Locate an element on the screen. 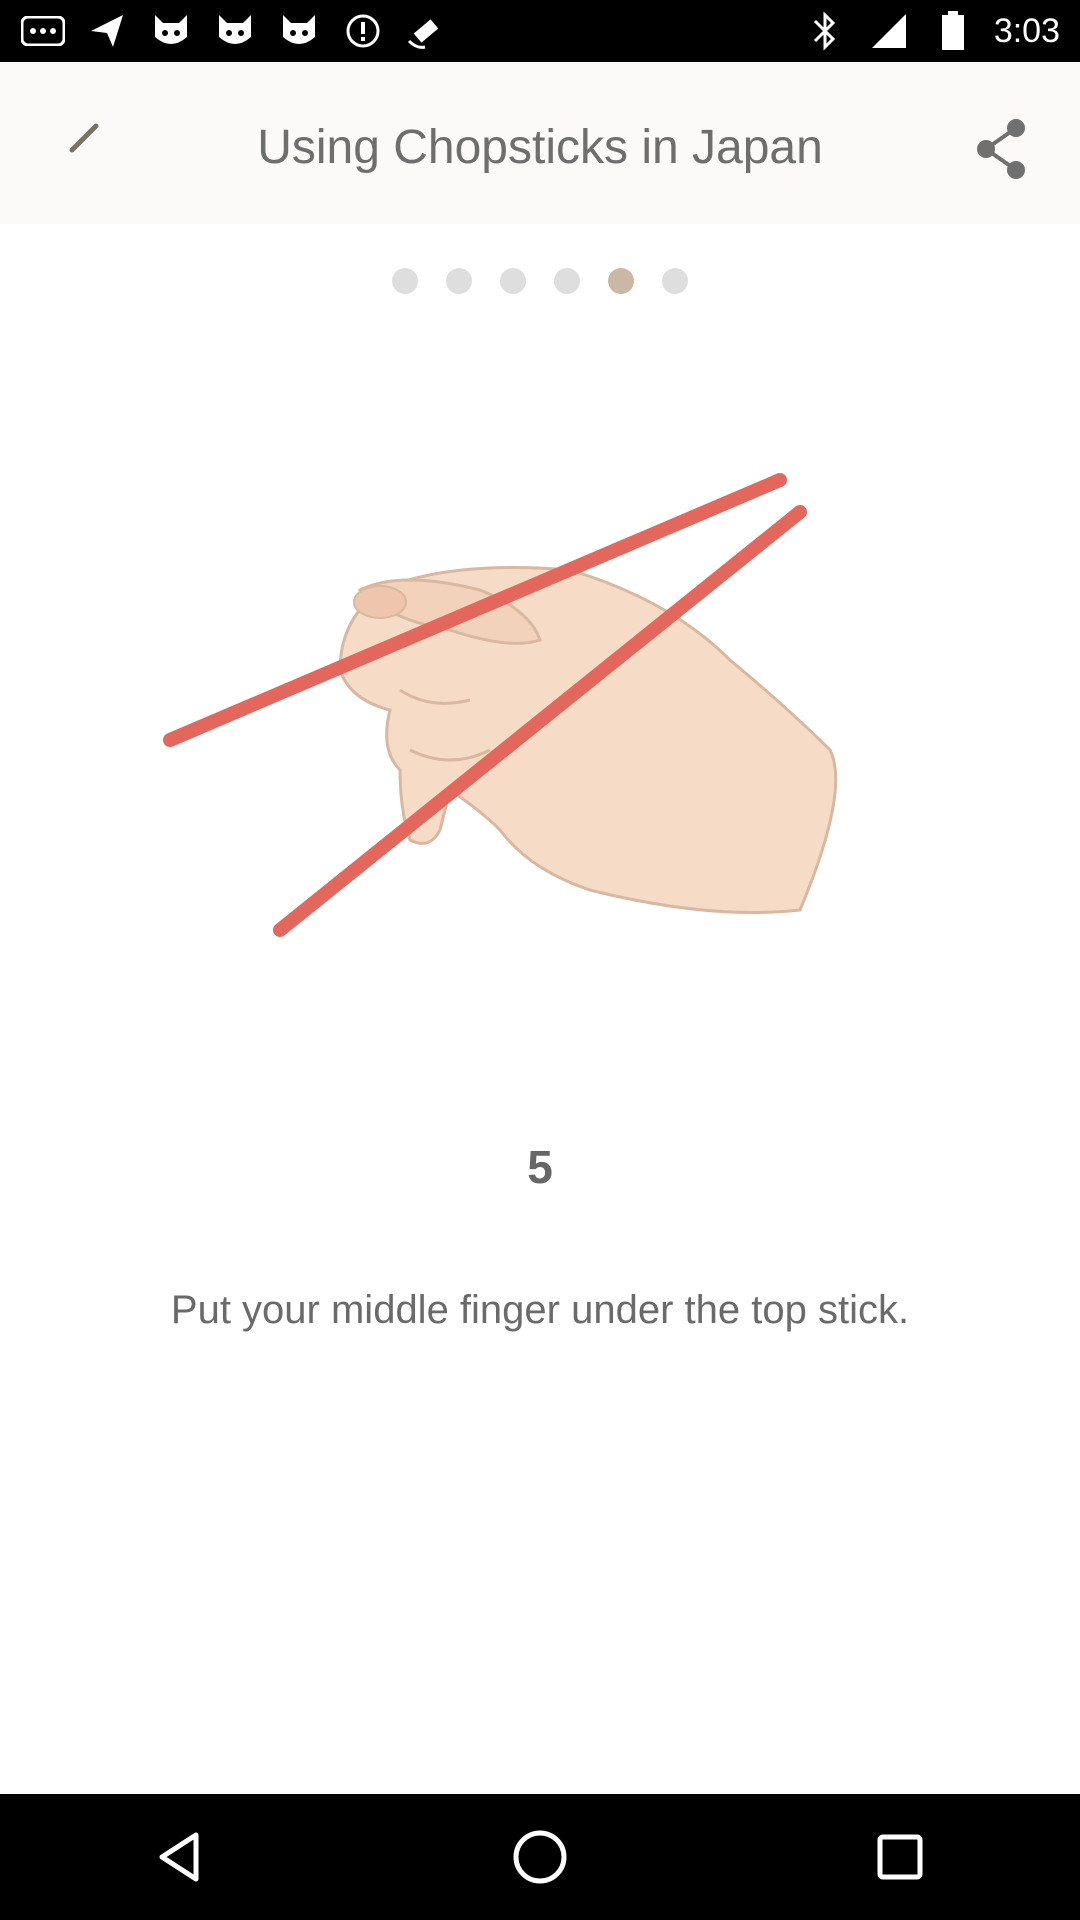 The image size is (1080, 1920). back-button is located at coordinates (88, 140).